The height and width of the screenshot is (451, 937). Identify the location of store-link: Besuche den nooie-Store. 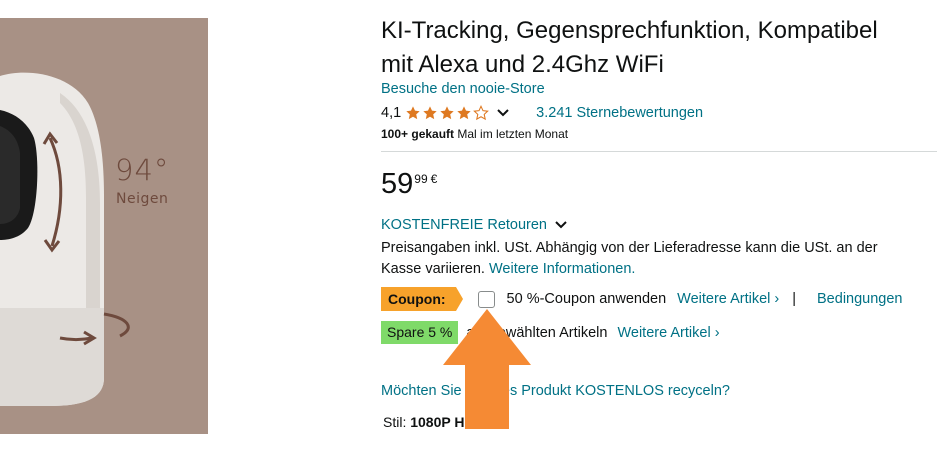
(463, 89).